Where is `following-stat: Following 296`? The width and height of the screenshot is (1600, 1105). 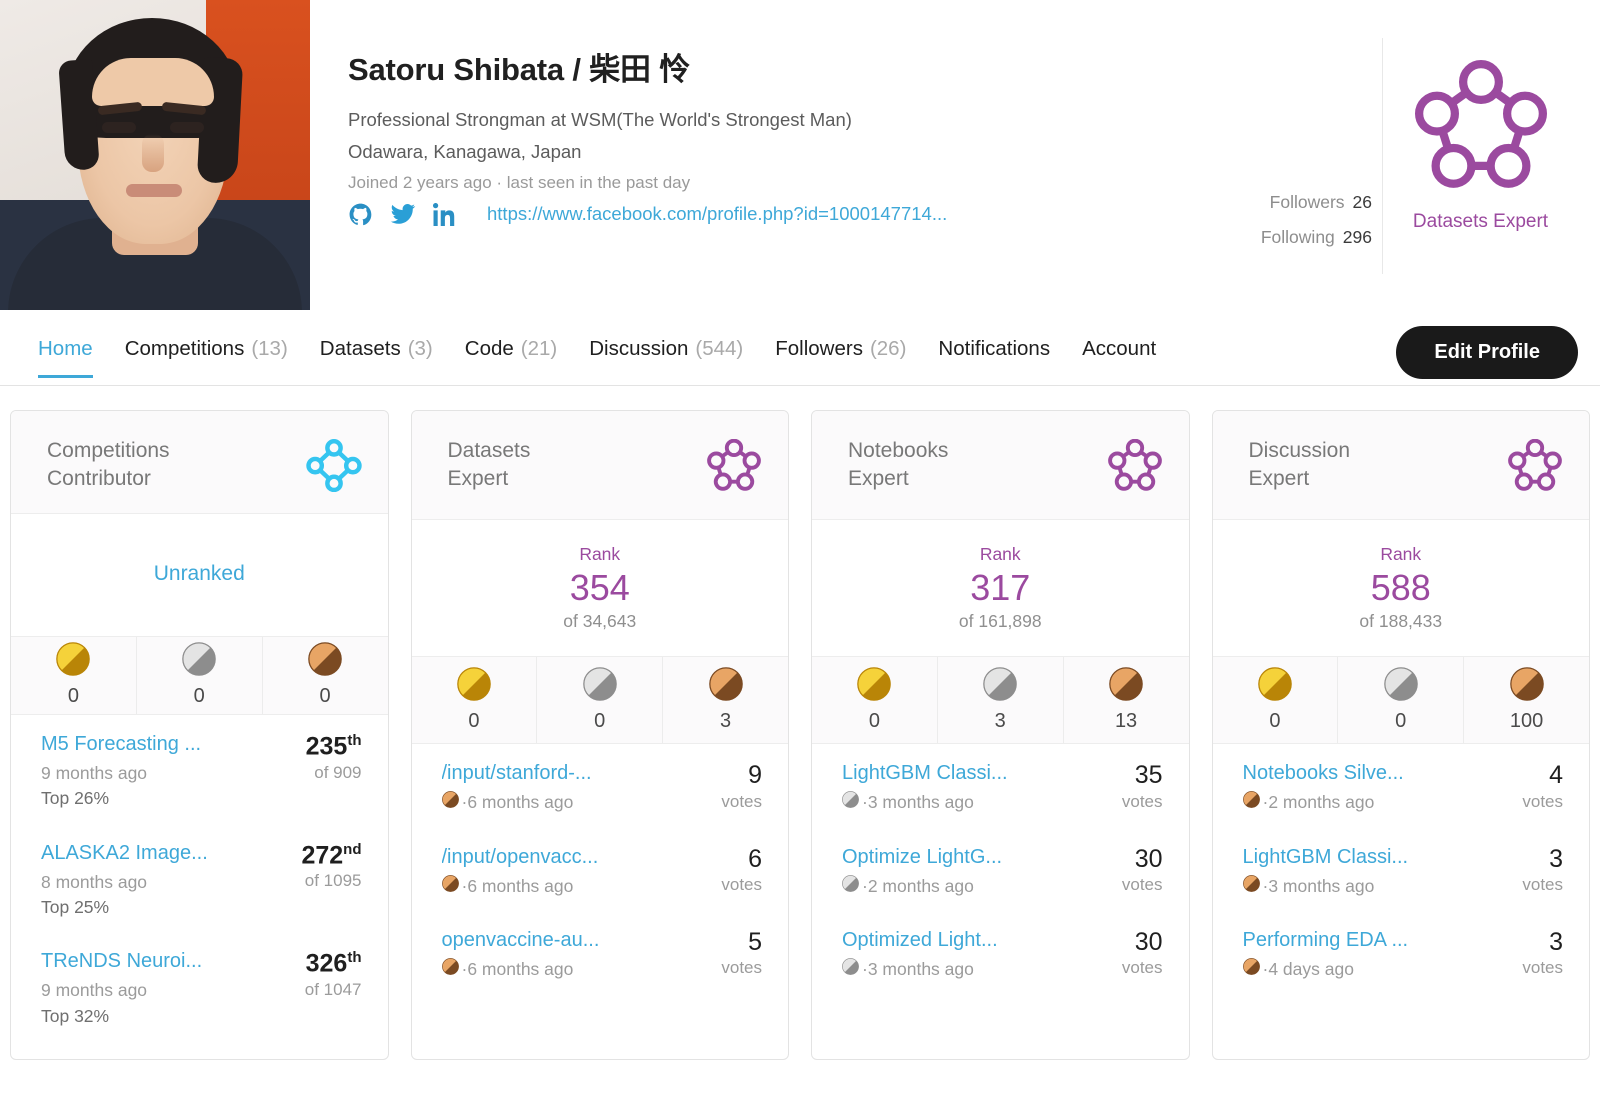
following-stat: Following 296 is located at coordinates (1282, 237).